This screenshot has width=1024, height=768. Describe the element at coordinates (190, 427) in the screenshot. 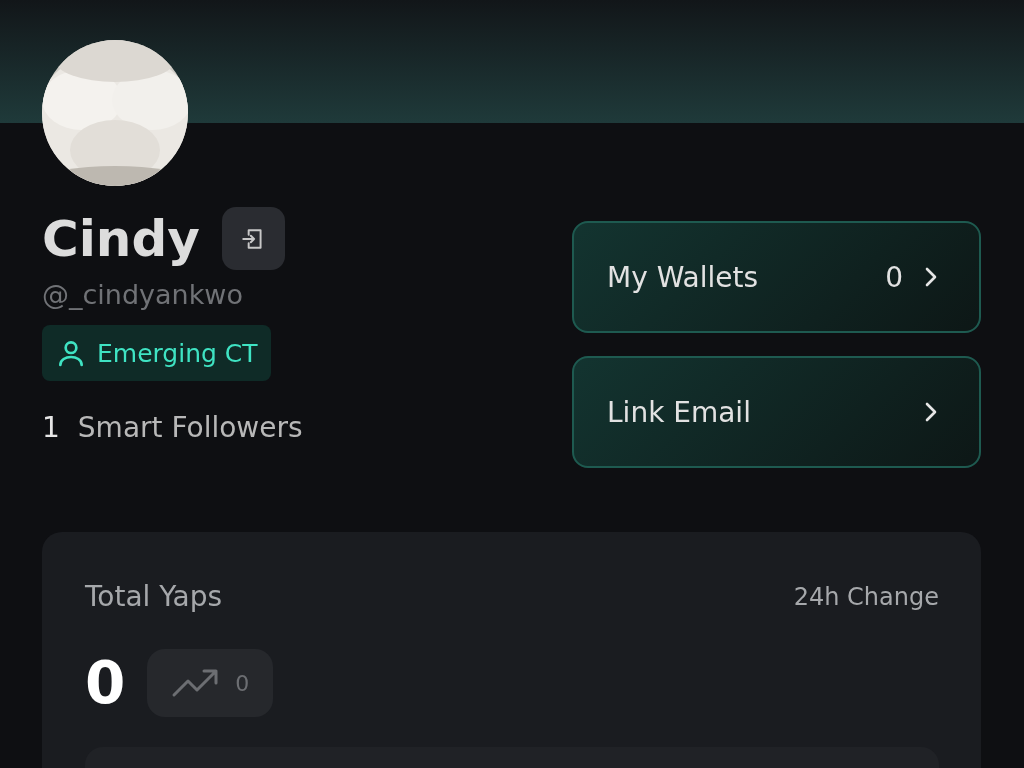

I see `followers-label: Smart Followers` at that location.